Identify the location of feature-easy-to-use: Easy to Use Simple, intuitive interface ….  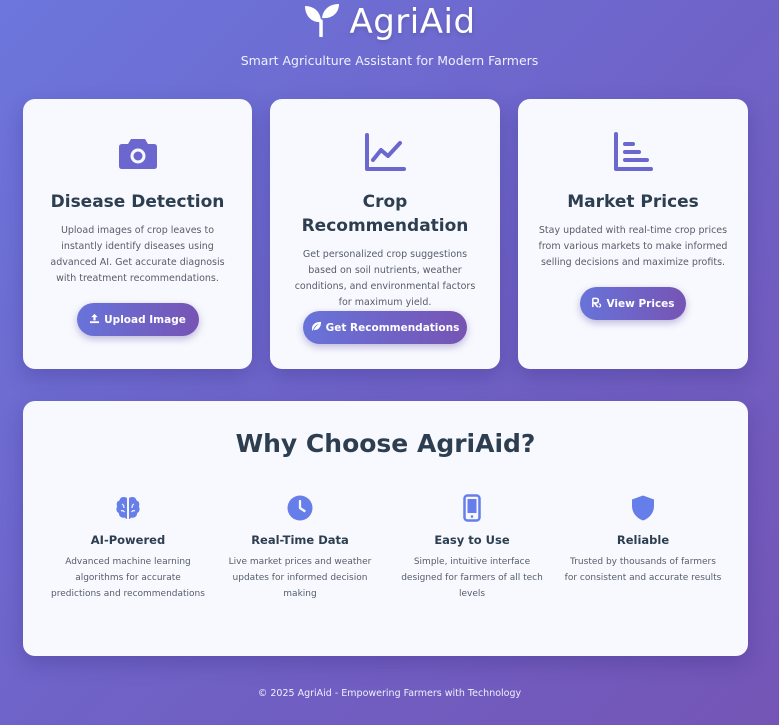
(472, 547).